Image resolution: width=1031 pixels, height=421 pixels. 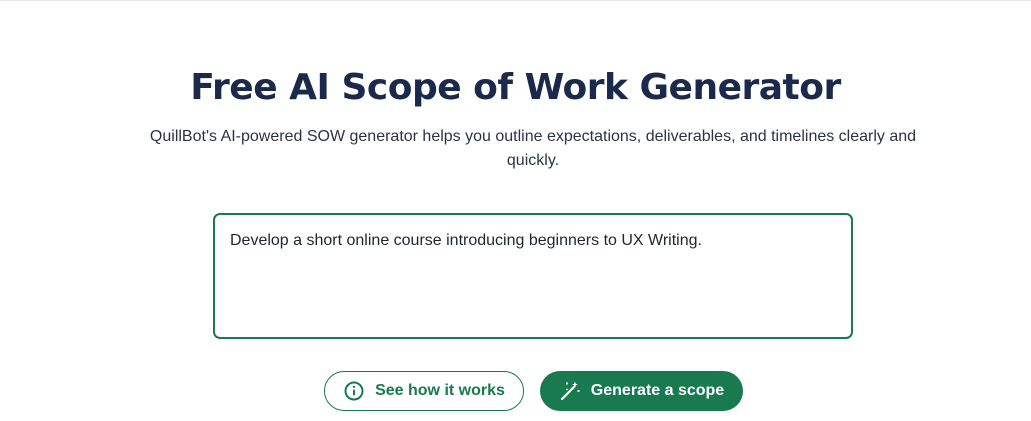 I want to click on generate-scope-button: Generate a scope, so click(x=641, y=391).